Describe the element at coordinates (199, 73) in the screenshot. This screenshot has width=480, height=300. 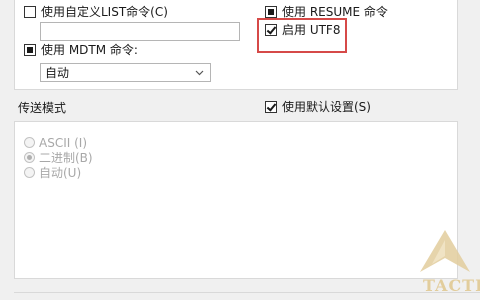
I see `chevron-down-icon` at that location.